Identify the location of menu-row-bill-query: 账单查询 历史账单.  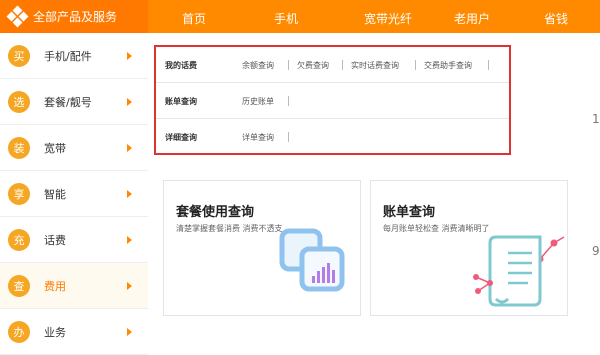
(332, 101).